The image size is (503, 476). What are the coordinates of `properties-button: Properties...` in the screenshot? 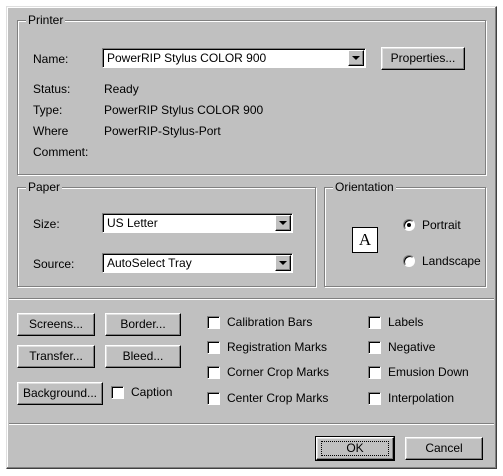 It's located at (423, 58).